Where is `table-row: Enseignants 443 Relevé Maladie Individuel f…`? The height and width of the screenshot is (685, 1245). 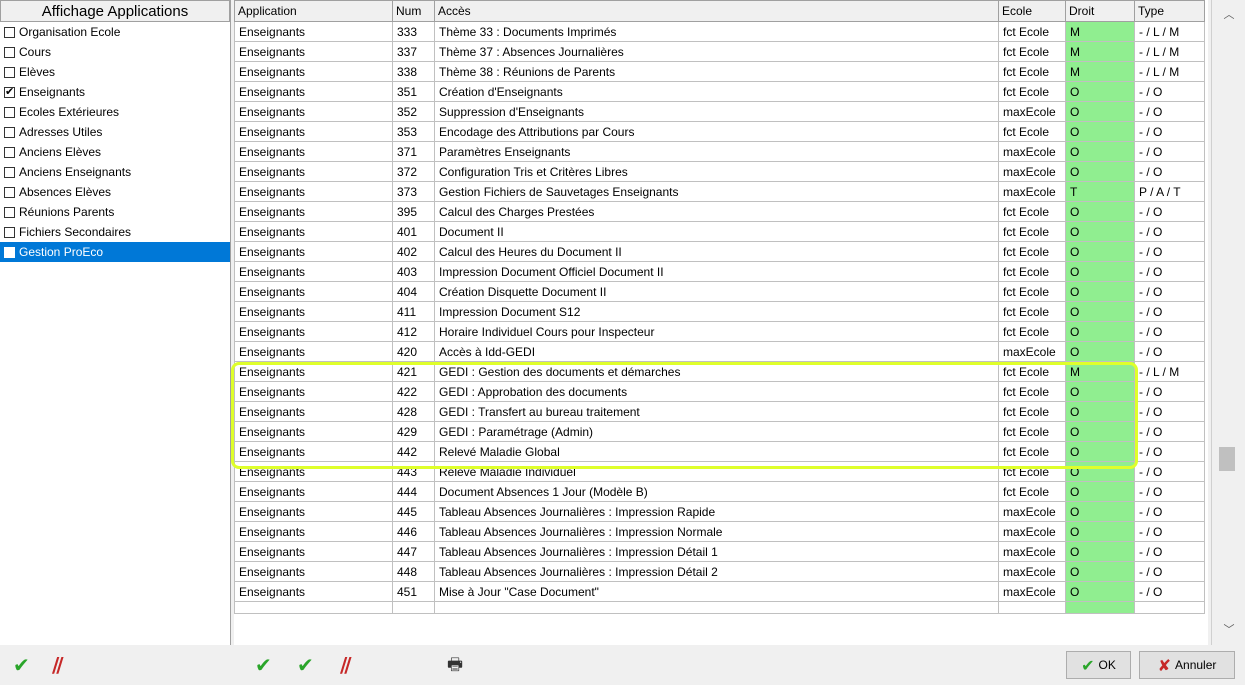 table-row: Enseignants 443 Relevé Maladie Individuel f… is located at coordinates (719, 471).